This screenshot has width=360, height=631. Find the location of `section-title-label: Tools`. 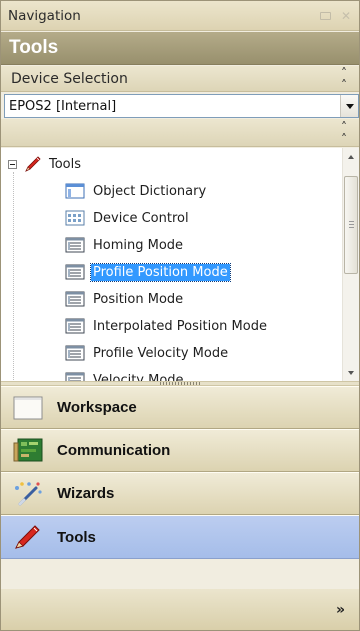

section-title-label: Tools is located at coordinates (34, 47).